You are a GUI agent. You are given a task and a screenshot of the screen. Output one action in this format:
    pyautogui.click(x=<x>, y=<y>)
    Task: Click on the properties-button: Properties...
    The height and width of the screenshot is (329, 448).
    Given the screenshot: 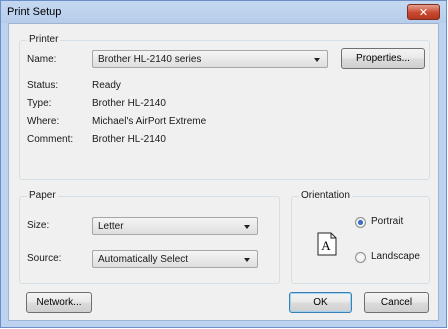 What is the action you would take?
    pyautogui.click(x=383, y=58)
    